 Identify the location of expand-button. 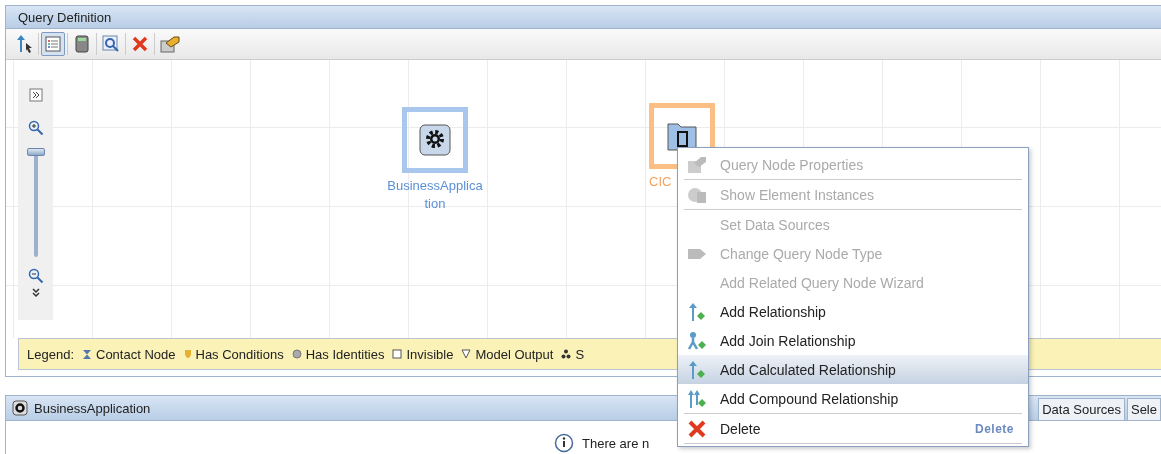
(35, 95).